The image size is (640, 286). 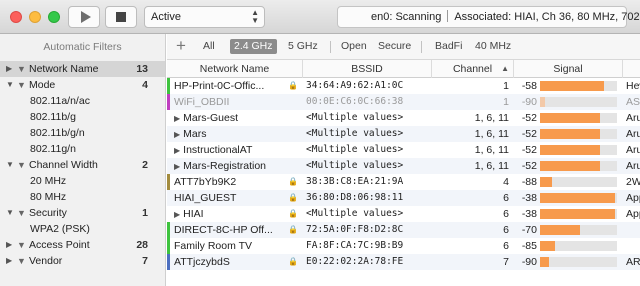 What do you see at coordinates (145, 85) in the screenshot?
I see `sidebar-item-count: 4` at bounding box center [145, 85].